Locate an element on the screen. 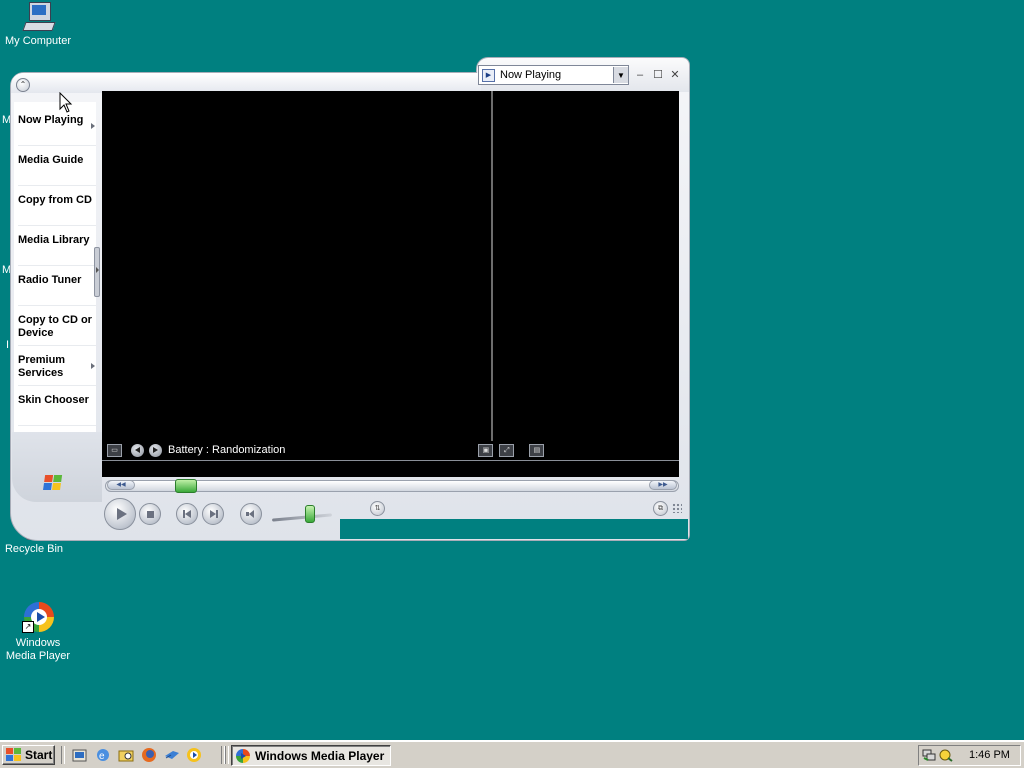 The width and height of the screenshot is (1024, 768). stop-button is located at coordinates (150, 514).